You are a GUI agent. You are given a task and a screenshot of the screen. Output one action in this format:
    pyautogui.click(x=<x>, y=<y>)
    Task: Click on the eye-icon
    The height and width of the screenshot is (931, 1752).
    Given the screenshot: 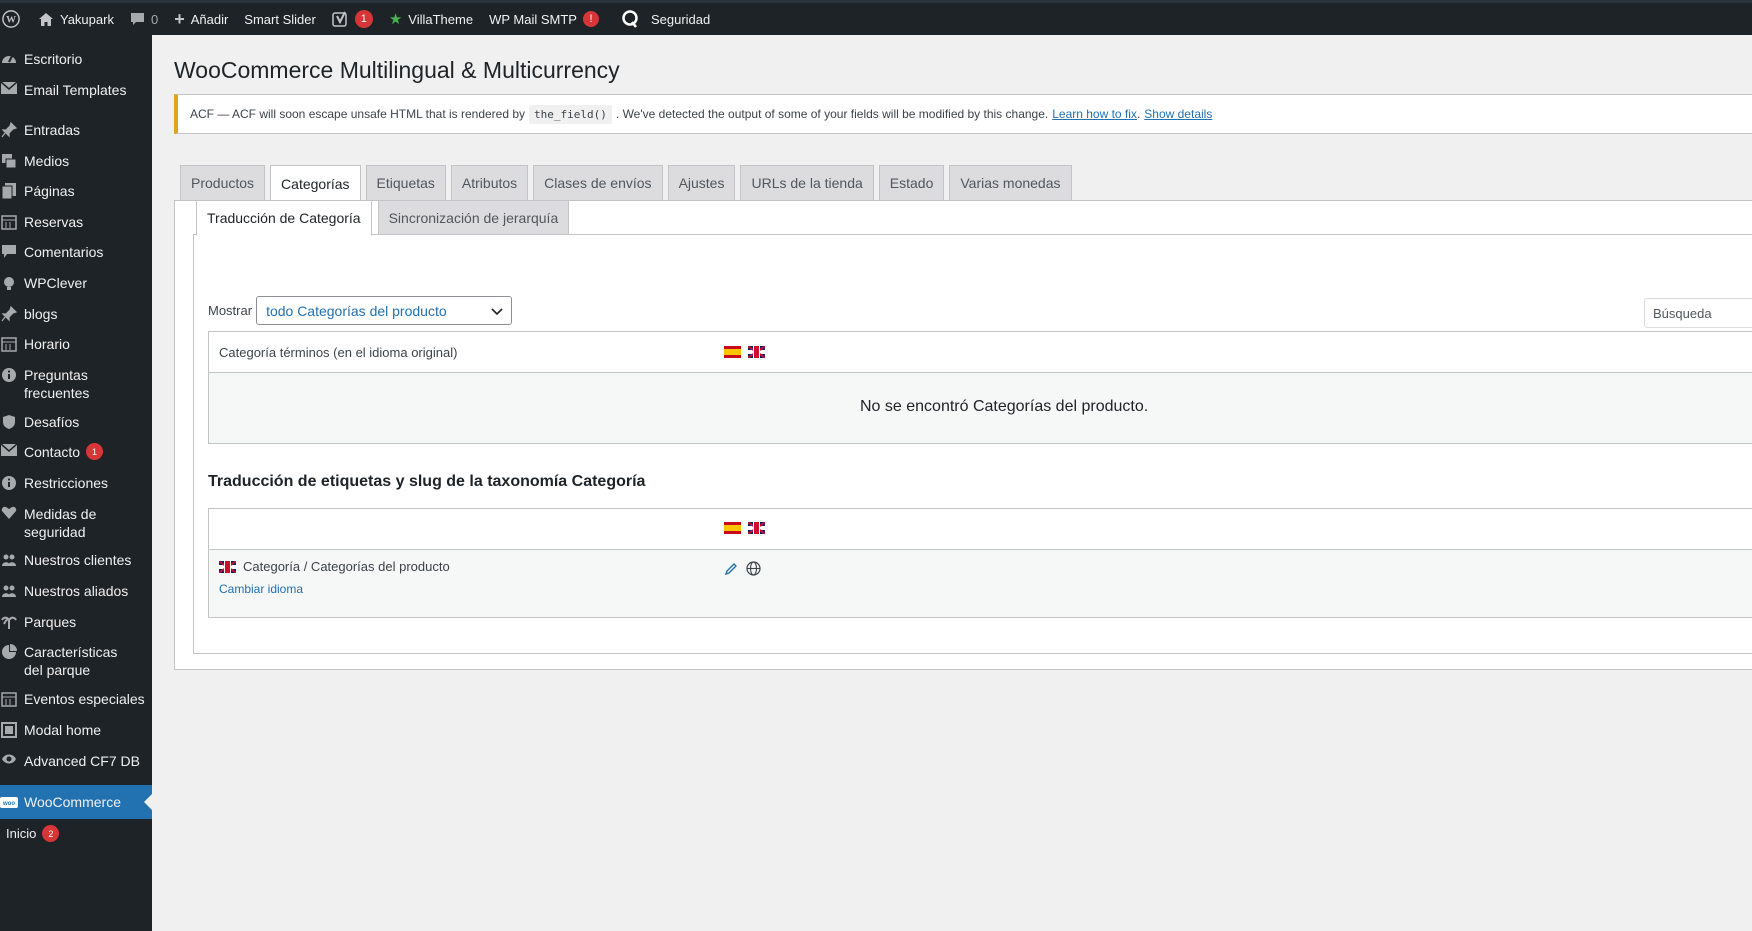 What is the action you would take?
    pyautogui.click(x=11, y=758)
    